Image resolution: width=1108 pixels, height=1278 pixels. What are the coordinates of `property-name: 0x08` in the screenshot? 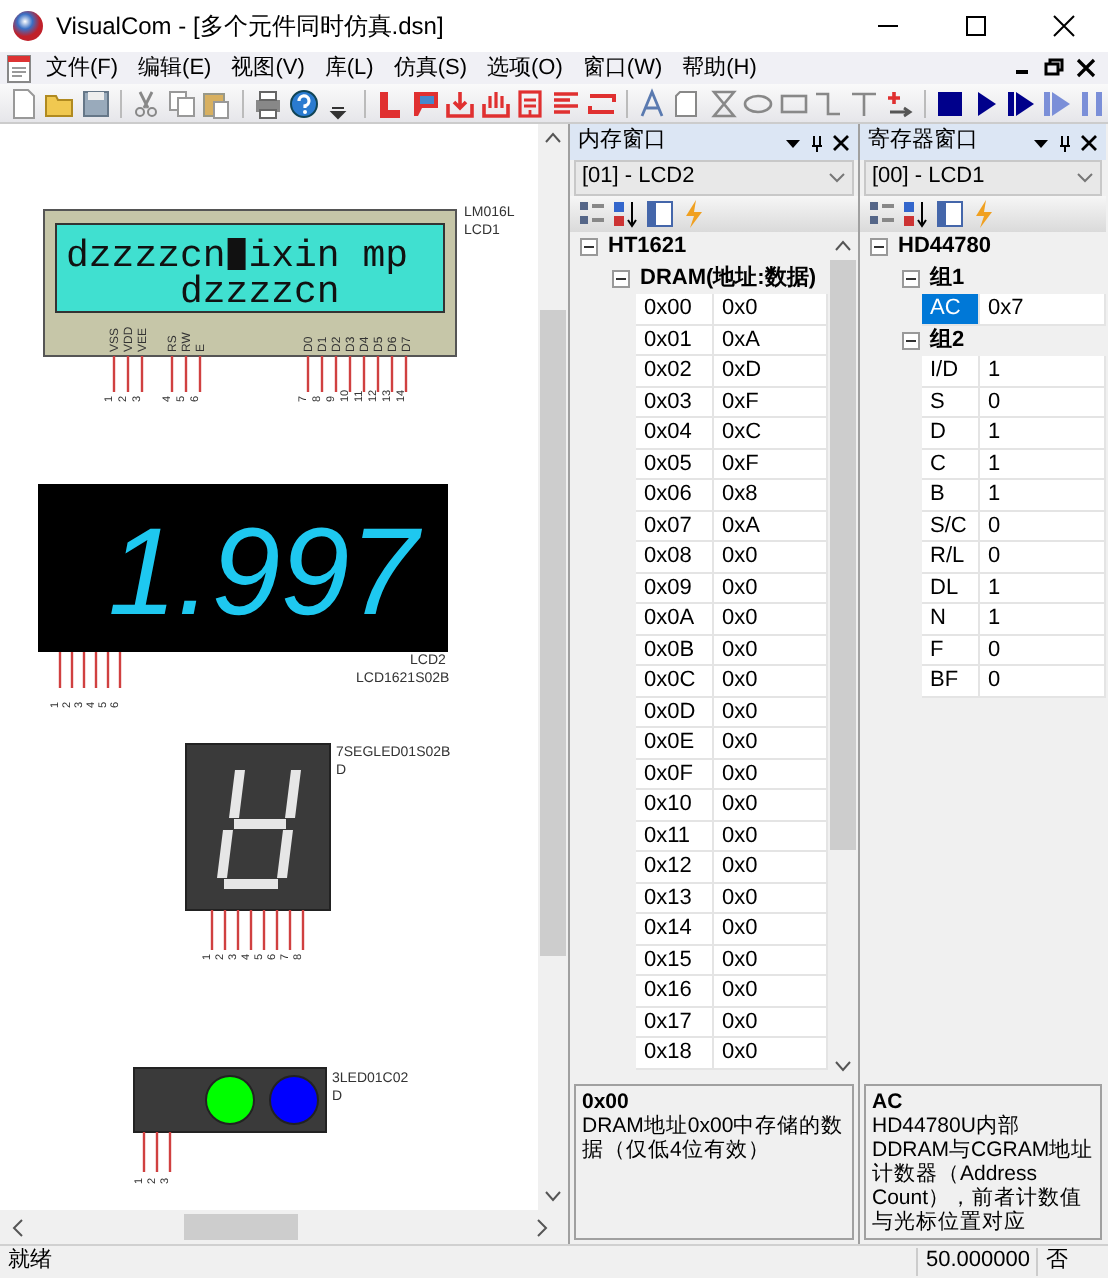 It's located at (675, 557).